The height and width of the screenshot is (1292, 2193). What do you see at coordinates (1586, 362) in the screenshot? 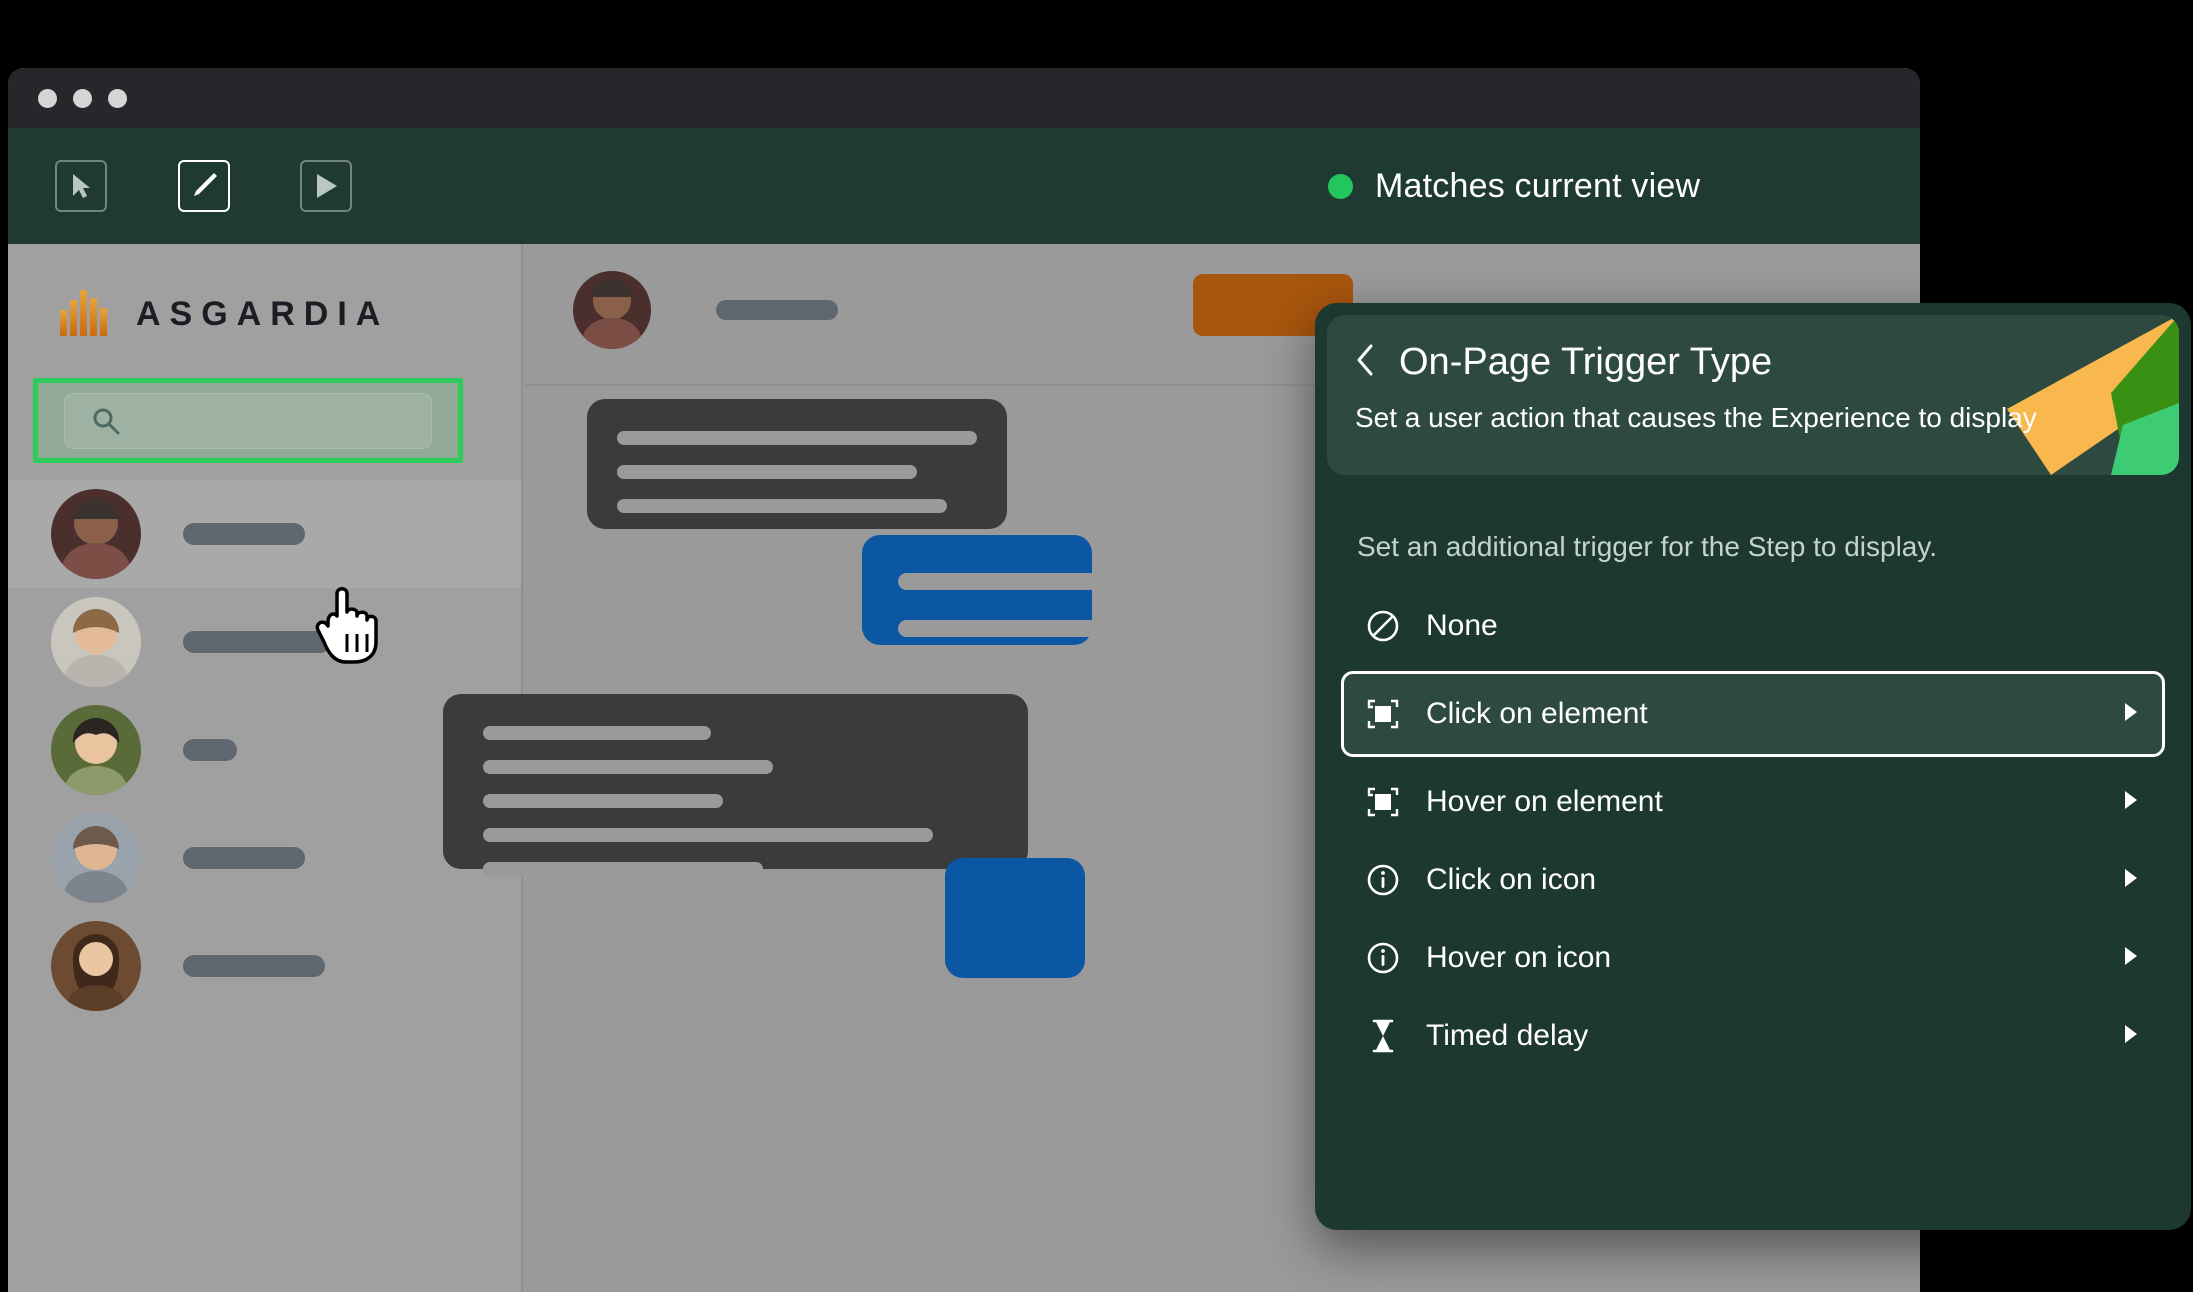
I see `page-title: On-Page Trigger Type` at bounding box center [1586, 362].